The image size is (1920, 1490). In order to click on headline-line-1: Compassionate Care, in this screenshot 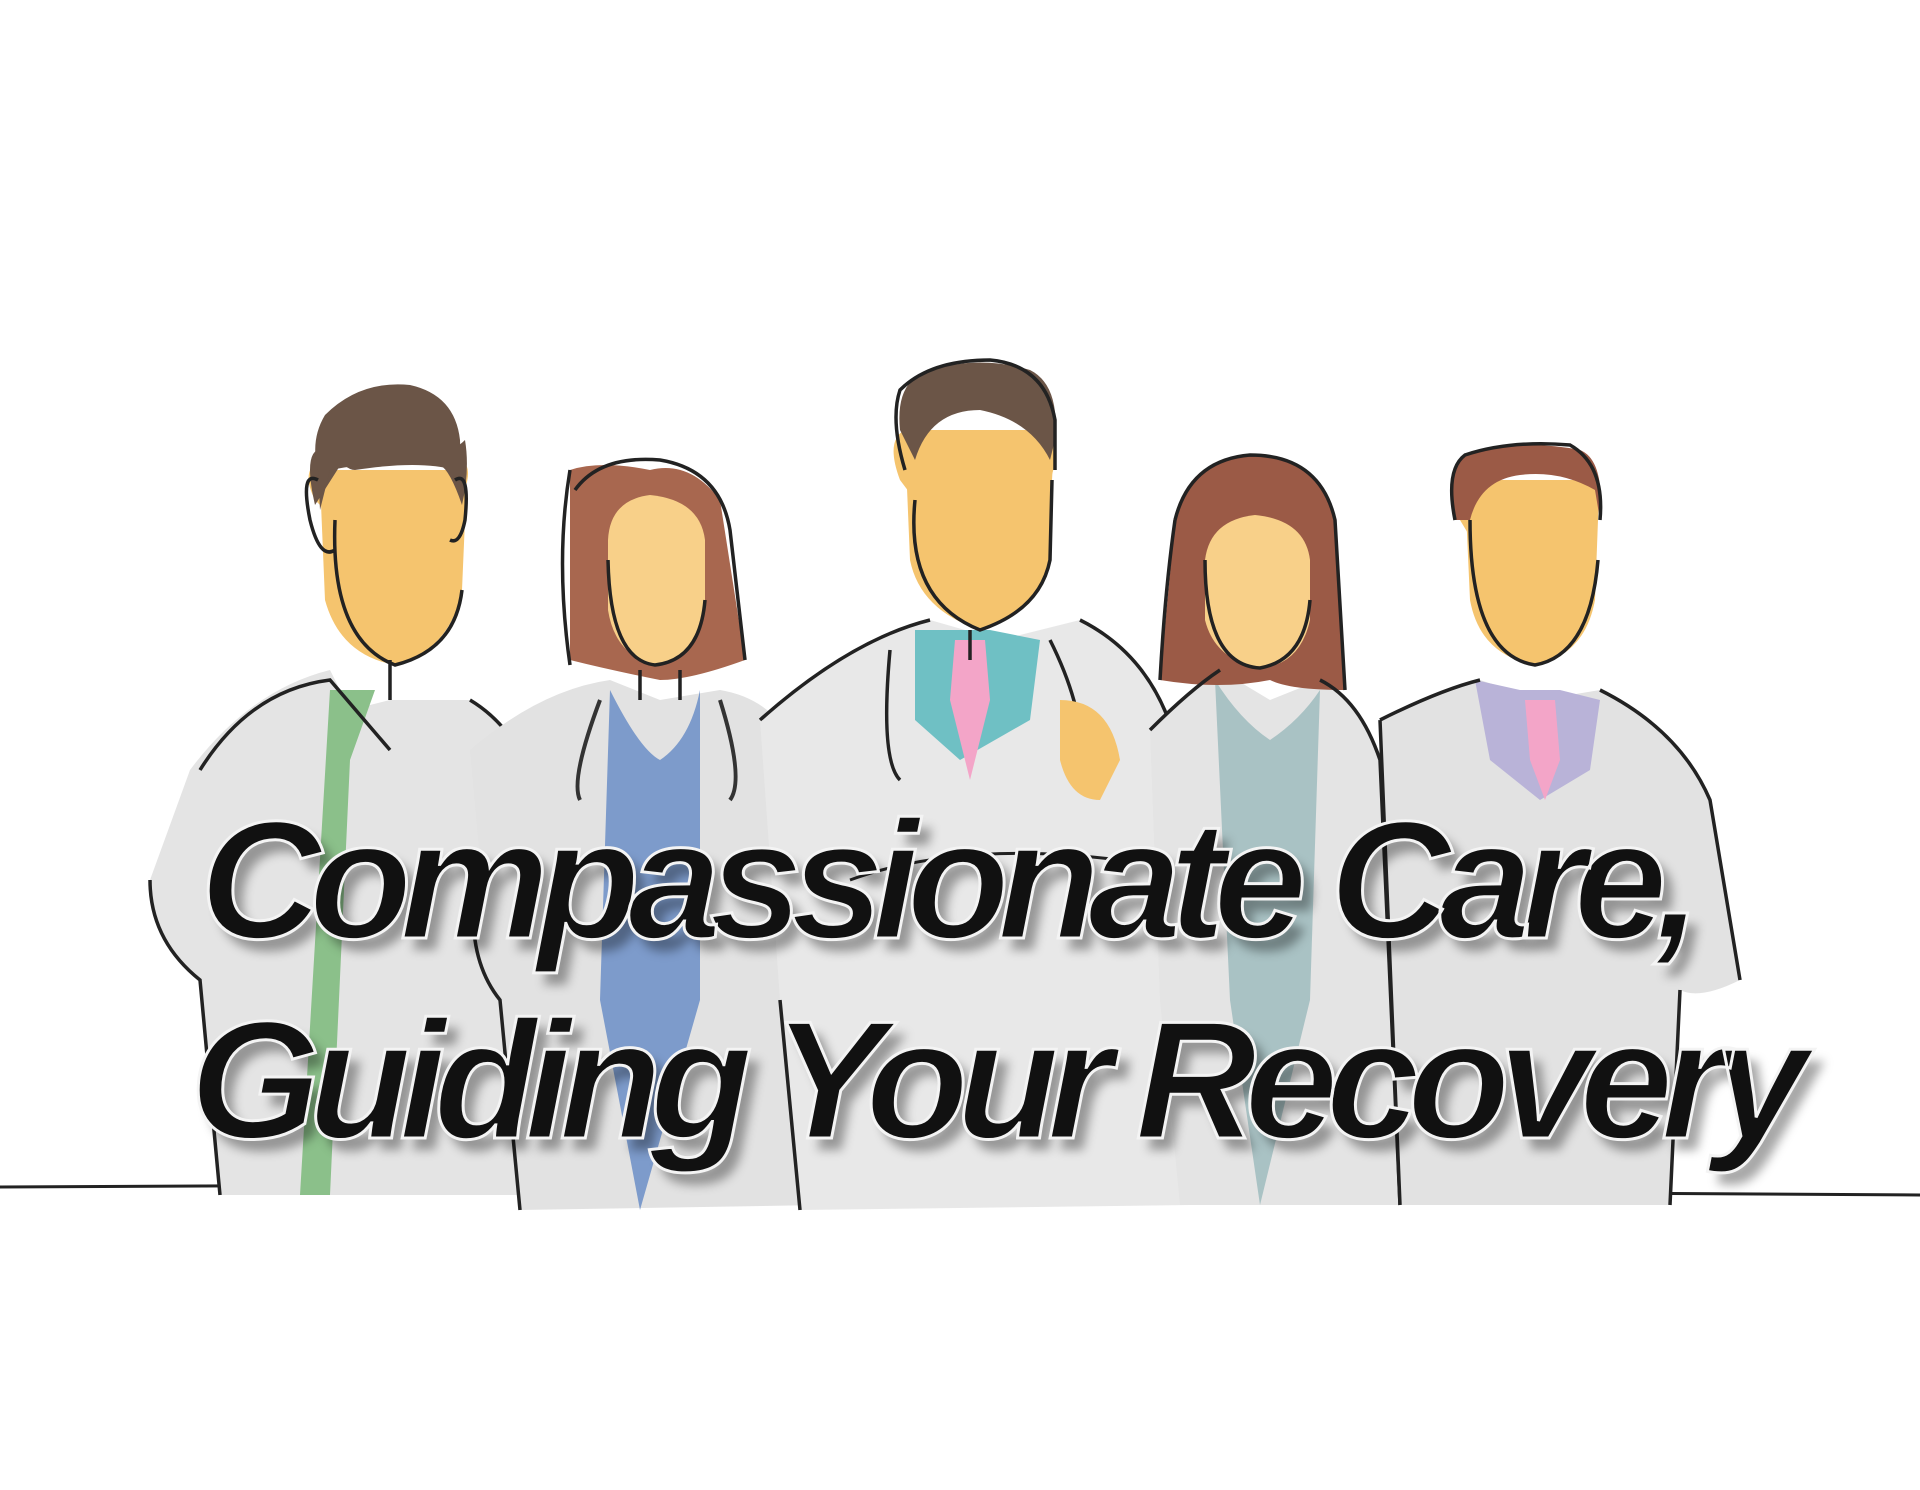, I will do `click(951, 880)`.